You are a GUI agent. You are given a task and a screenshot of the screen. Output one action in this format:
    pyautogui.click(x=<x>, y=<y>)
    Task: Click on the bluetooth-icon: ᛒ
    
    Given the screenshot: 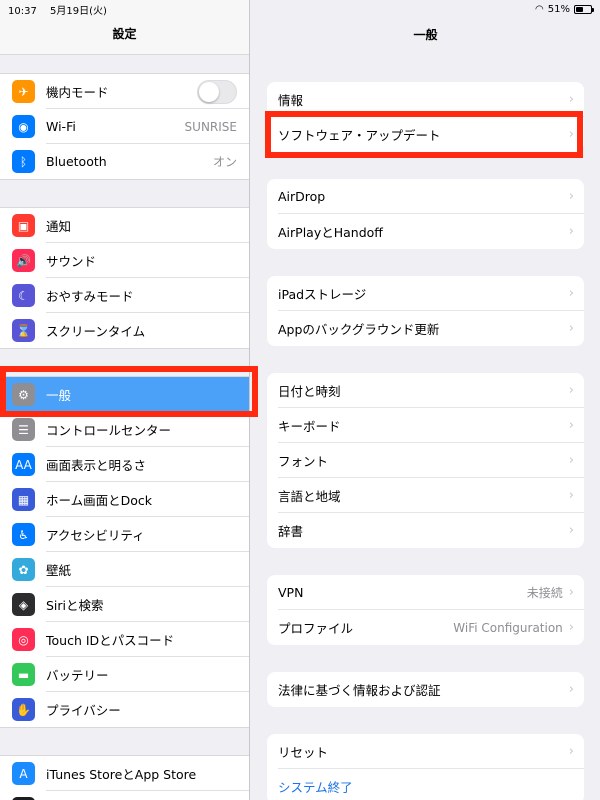 What is the action you would take?
    pyautogui.click(x=23, y=161)
    